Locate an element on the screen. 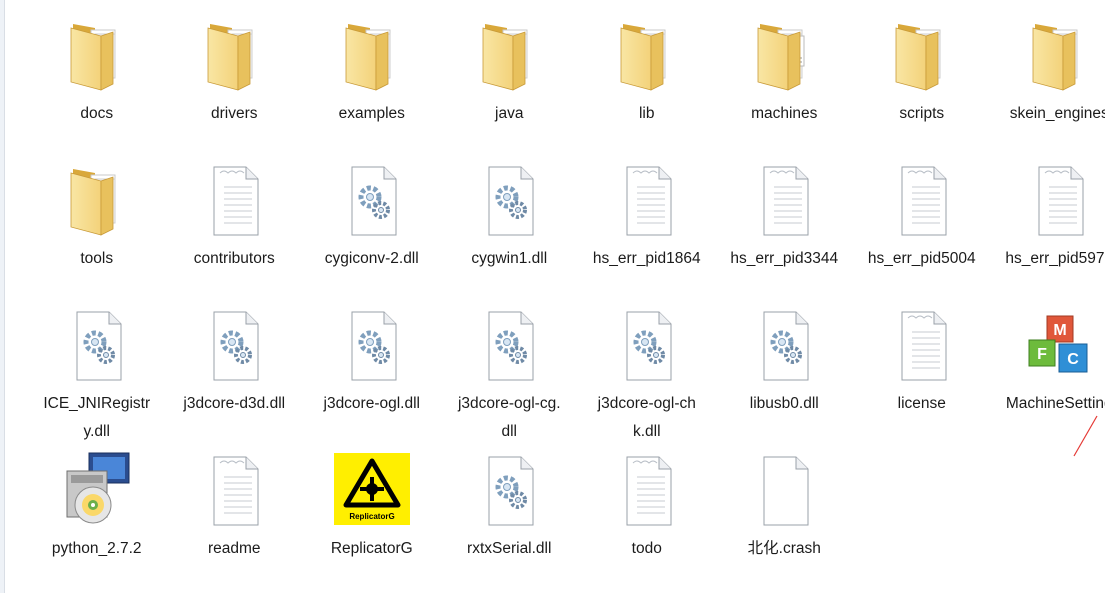 Image resolution: width=1105 pixels, height=593 pixels. file-item: hs_err_pid5972 is located at coordinates (1048, 231).